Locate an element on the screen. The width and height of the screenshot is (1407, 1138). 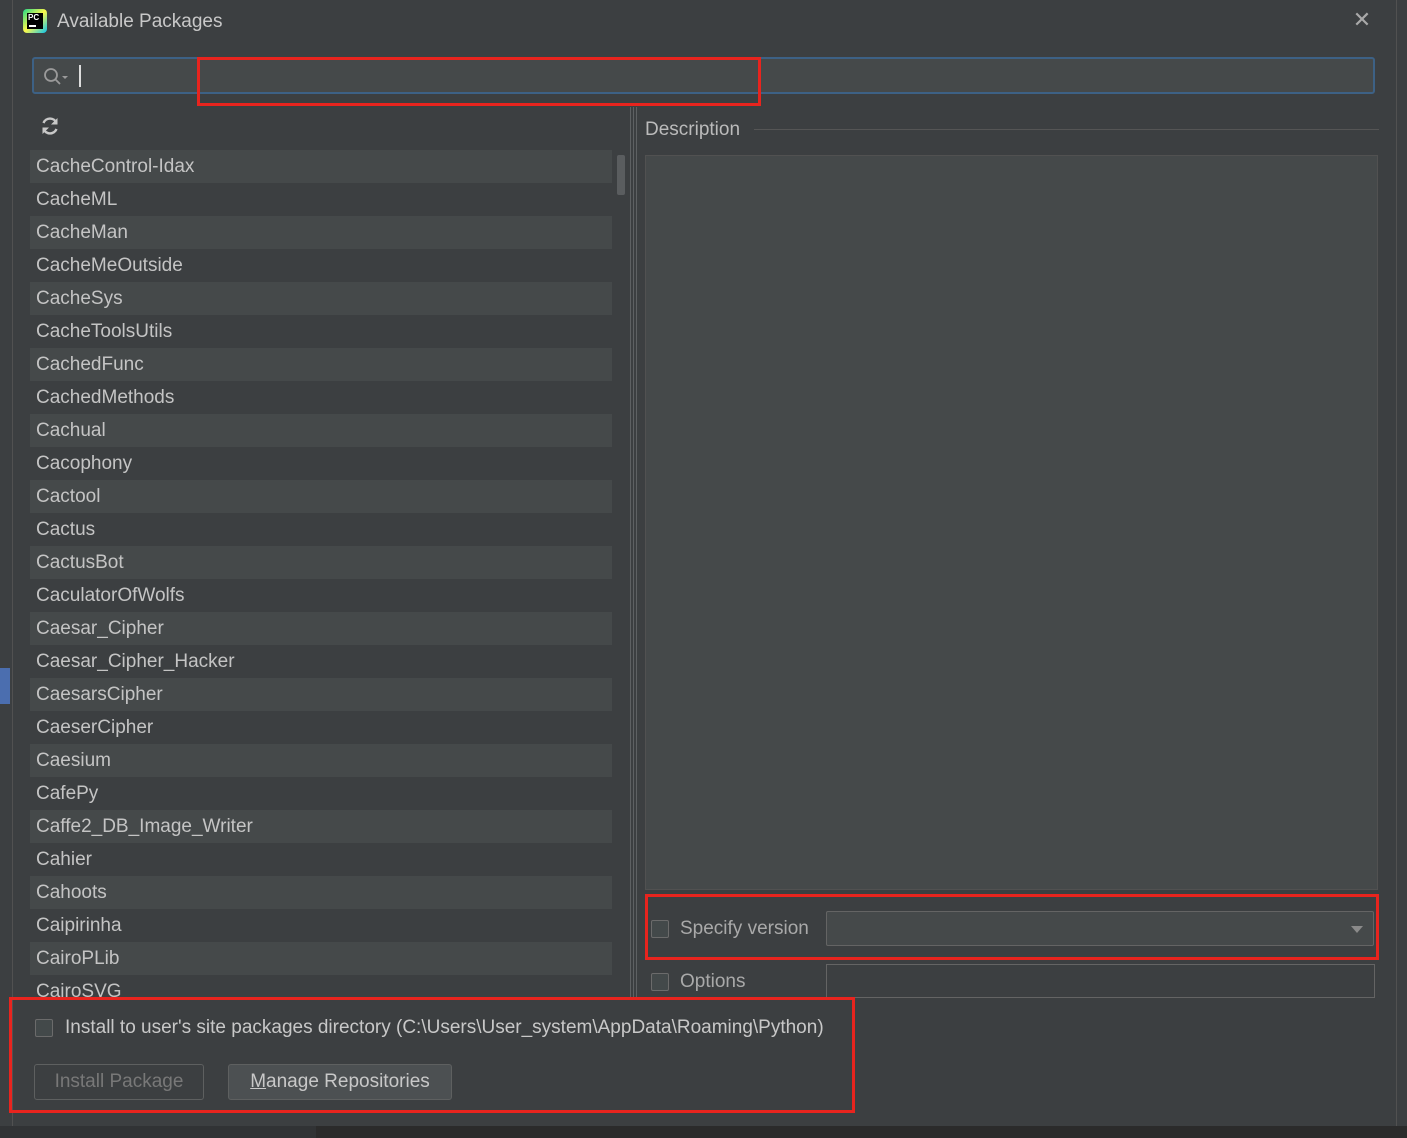
package-list-item: CacheToolsUtils is located at coordinates (321, 331).